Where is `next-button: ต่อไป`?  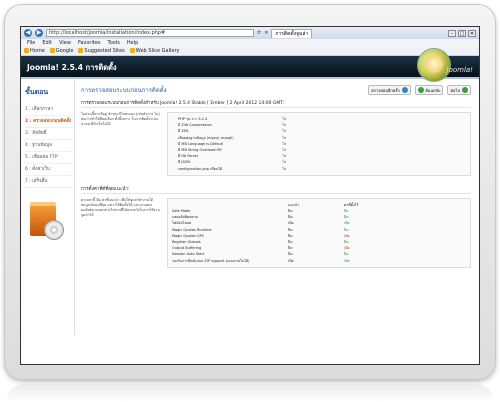
next-button: ต่อไป is located at coordinates (459, 90).